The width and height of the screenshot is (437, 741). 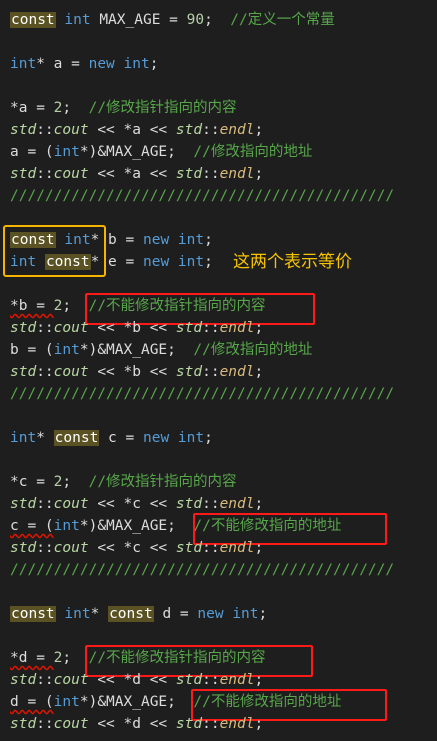 I want to click on code-line-cout-d-2: std::cout << *d << std::endl;, so click(x=136, y=724).